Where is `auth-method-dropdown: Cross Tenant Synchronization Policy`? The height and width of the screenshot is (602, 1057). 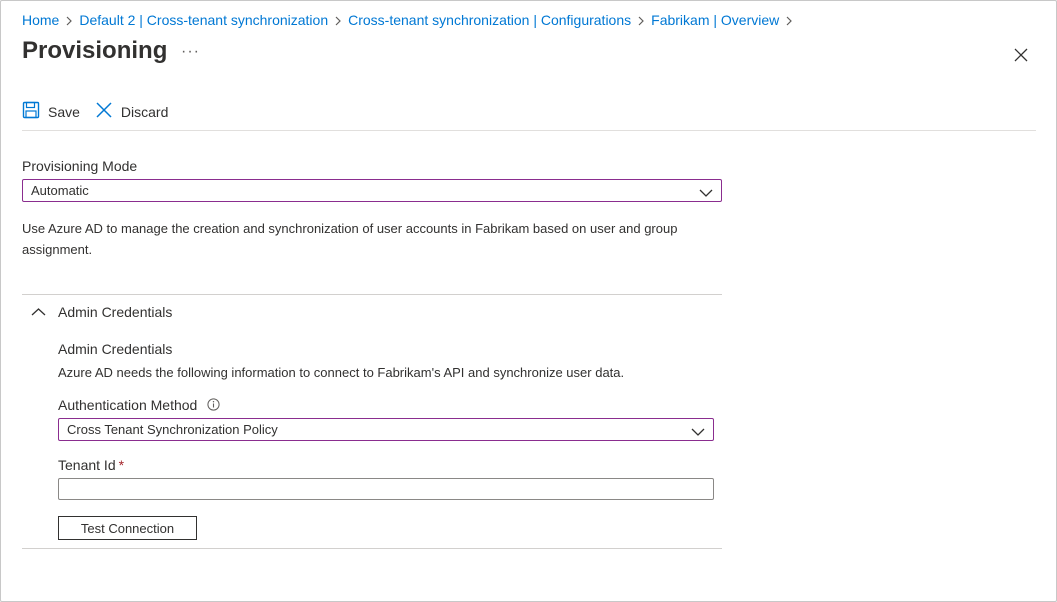
auth-method-dropdown: Cross Tenant Synchronization Policy is located at coordinates (386, 429).